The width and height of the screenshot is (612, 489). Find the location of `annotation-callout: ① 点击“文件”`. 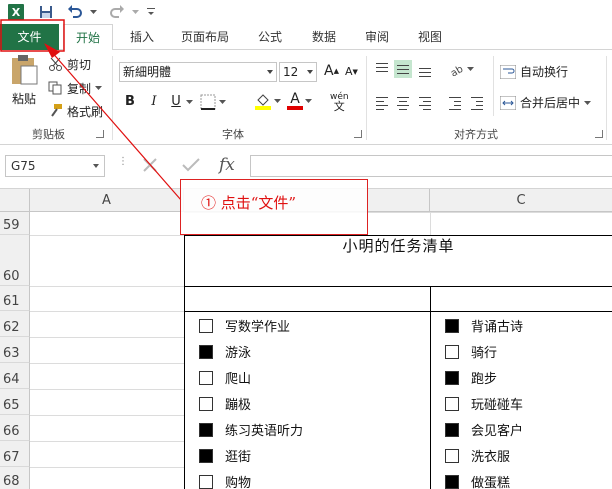

annotation-callout: ① 点击“文件” is located at coordinates (274, 207).